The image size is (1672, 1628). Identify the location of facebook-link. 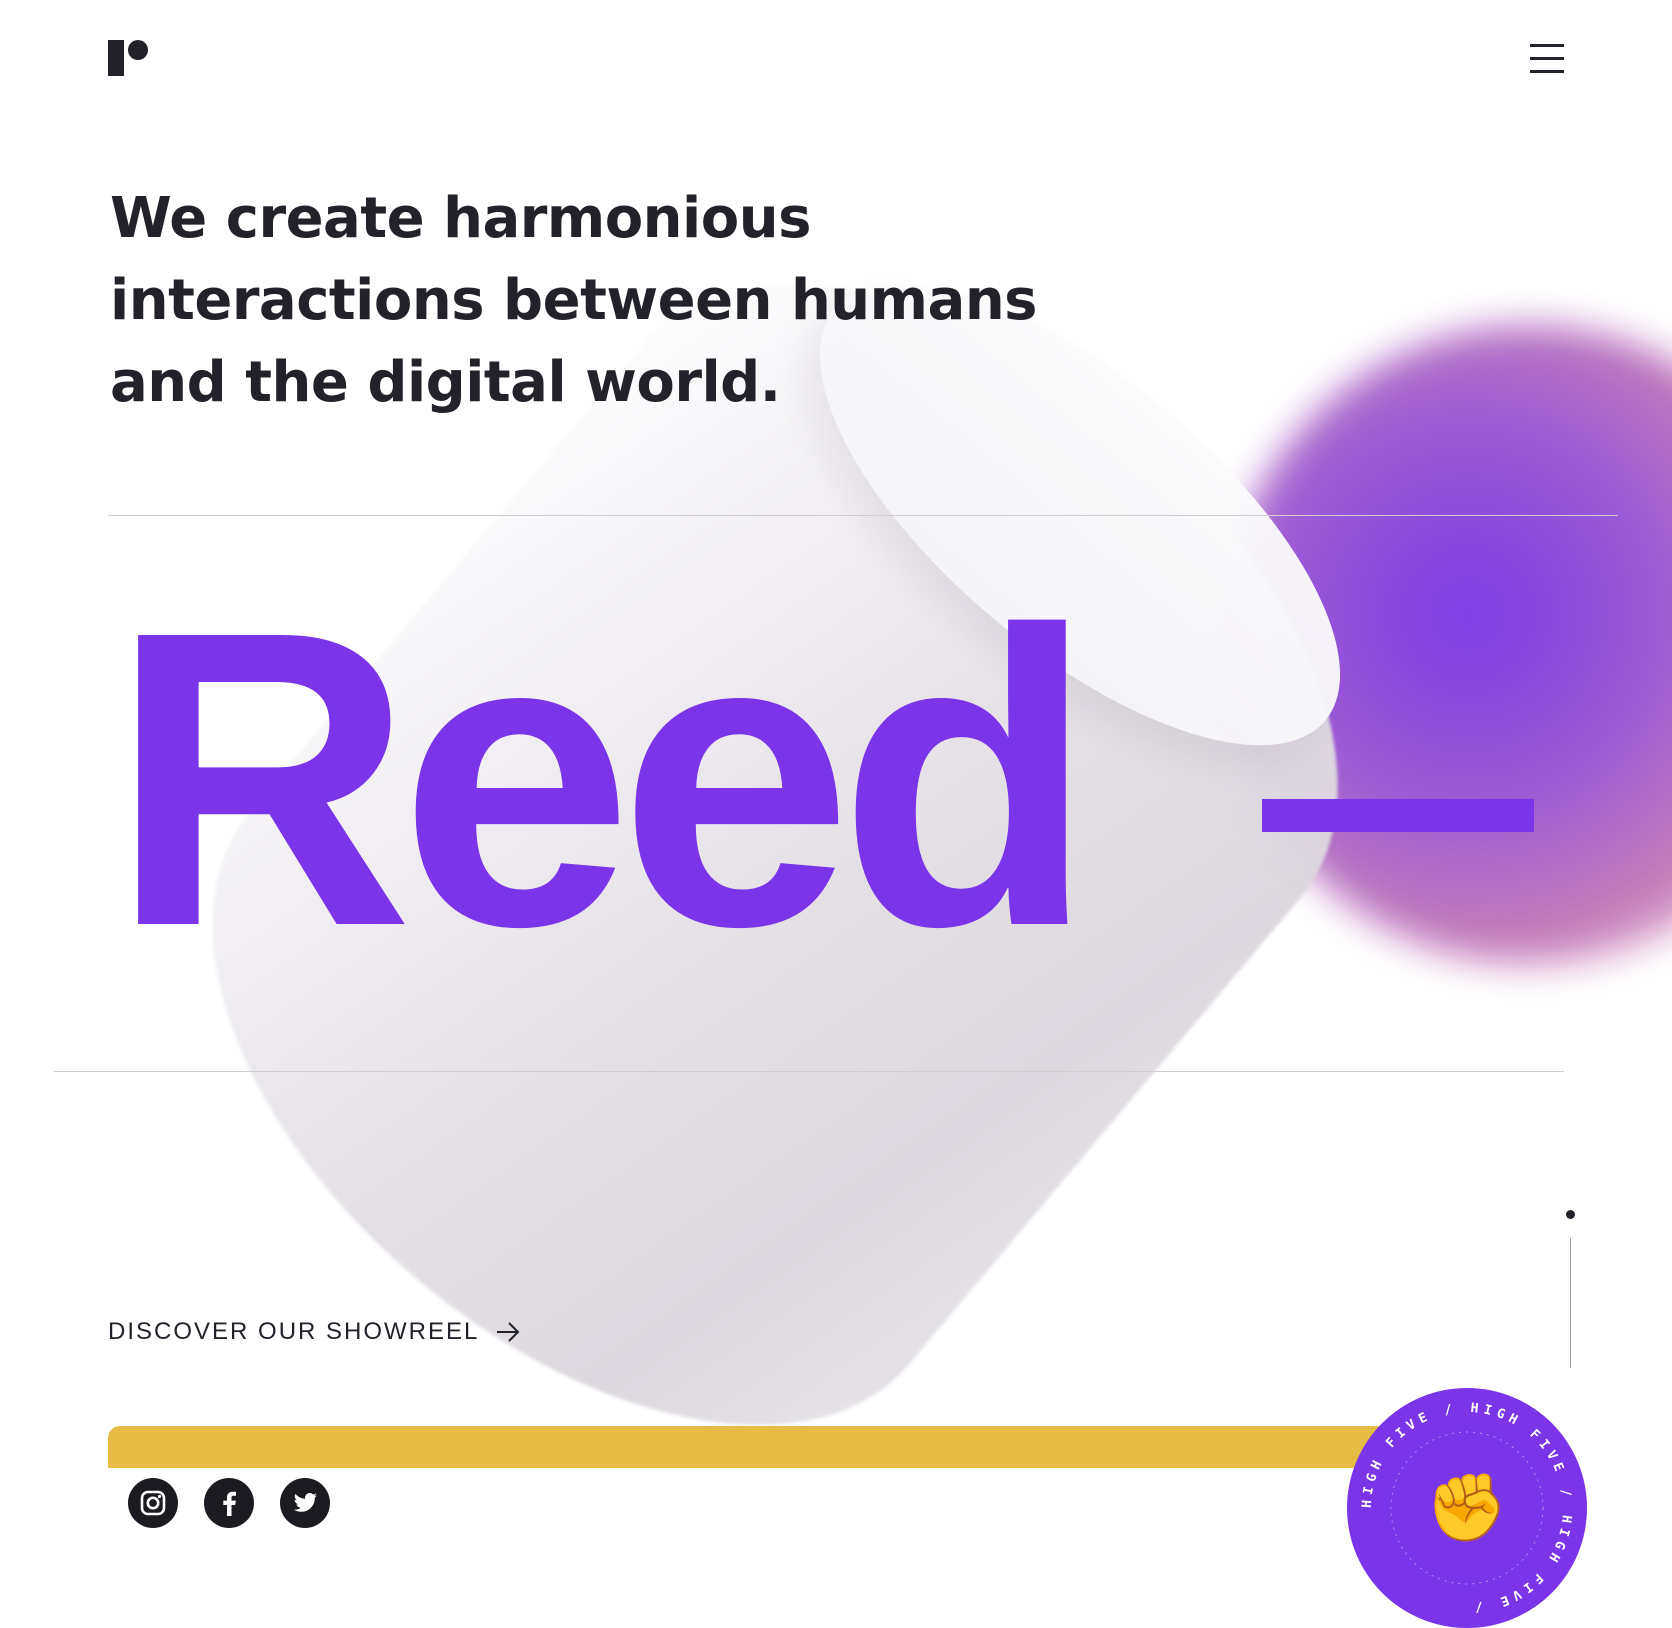
(229, 1503).